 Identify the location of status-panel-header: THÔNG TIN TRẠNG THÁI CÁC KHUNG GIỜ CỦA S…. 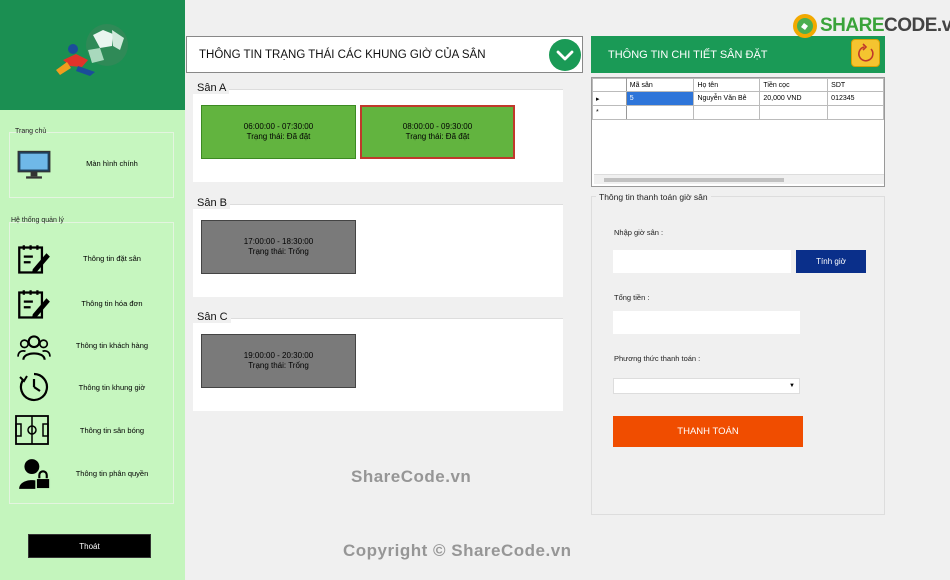
(384, 54).